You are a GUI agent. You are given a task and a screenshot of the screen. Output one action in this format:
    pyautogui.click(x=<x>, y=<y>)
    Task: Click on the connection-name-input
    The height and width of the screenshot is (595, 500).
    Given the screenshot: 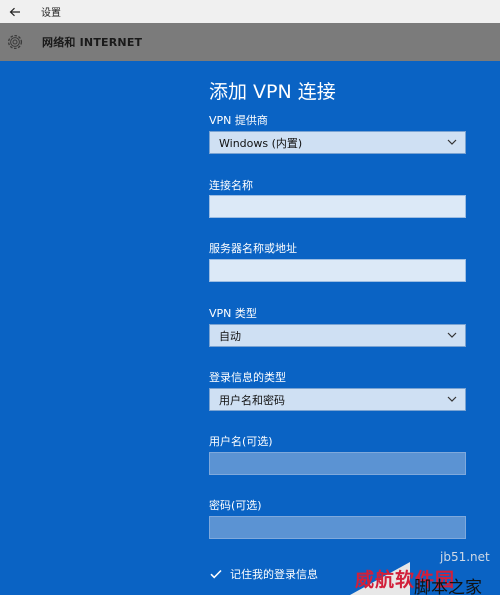 What is the action you would take?
    pyautogui.click(x=337, y=206)
    